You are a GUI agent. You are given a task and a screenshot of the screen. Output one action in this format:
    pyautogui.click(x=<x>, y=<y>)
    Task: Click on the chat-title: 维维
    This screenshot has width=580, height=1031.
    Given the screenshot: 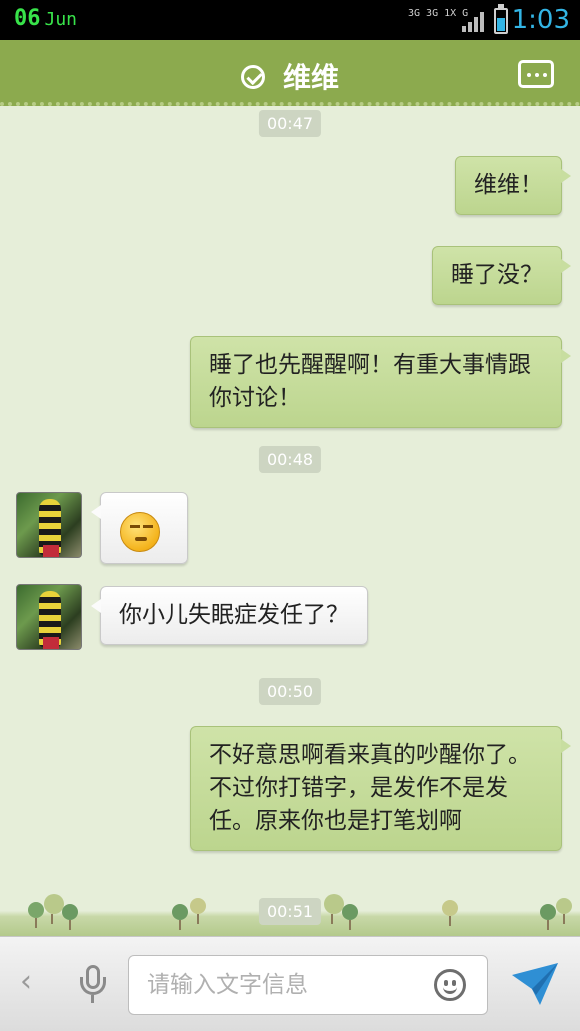 What is the action you would take?
    pyautogui.click(x=290, y=76)
    